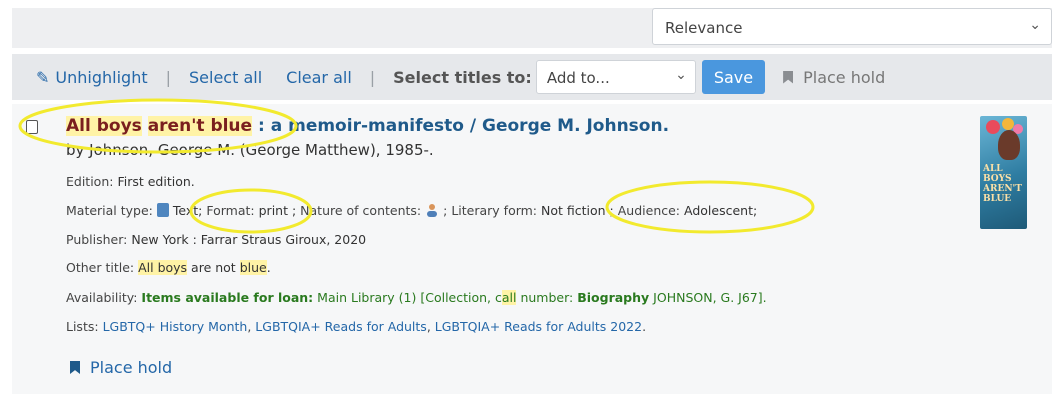 The image size is (1063, 396). What do you see at coordinates (156, 181) in the screenshot?
I see `edition-value: First edition.` at bounding box center [156, 181].